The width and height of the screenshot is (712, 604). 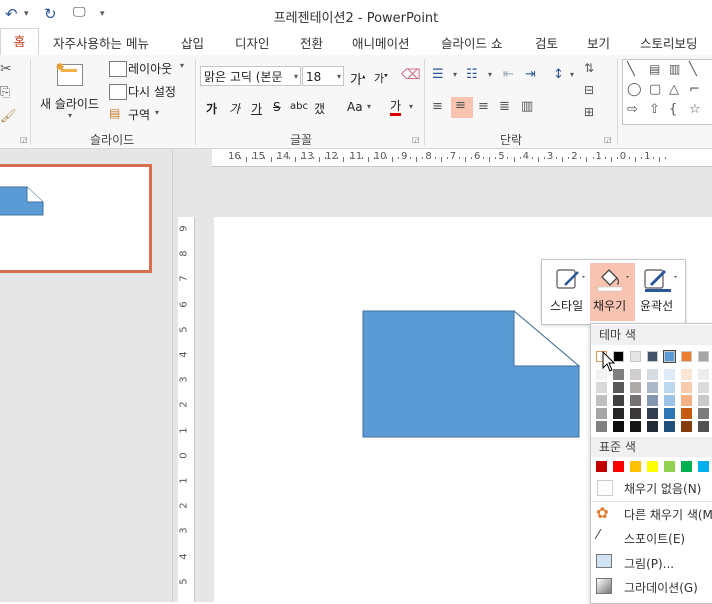 I want to click on paragraph-launcher-icon: ◲, so click(x=608, y=139).